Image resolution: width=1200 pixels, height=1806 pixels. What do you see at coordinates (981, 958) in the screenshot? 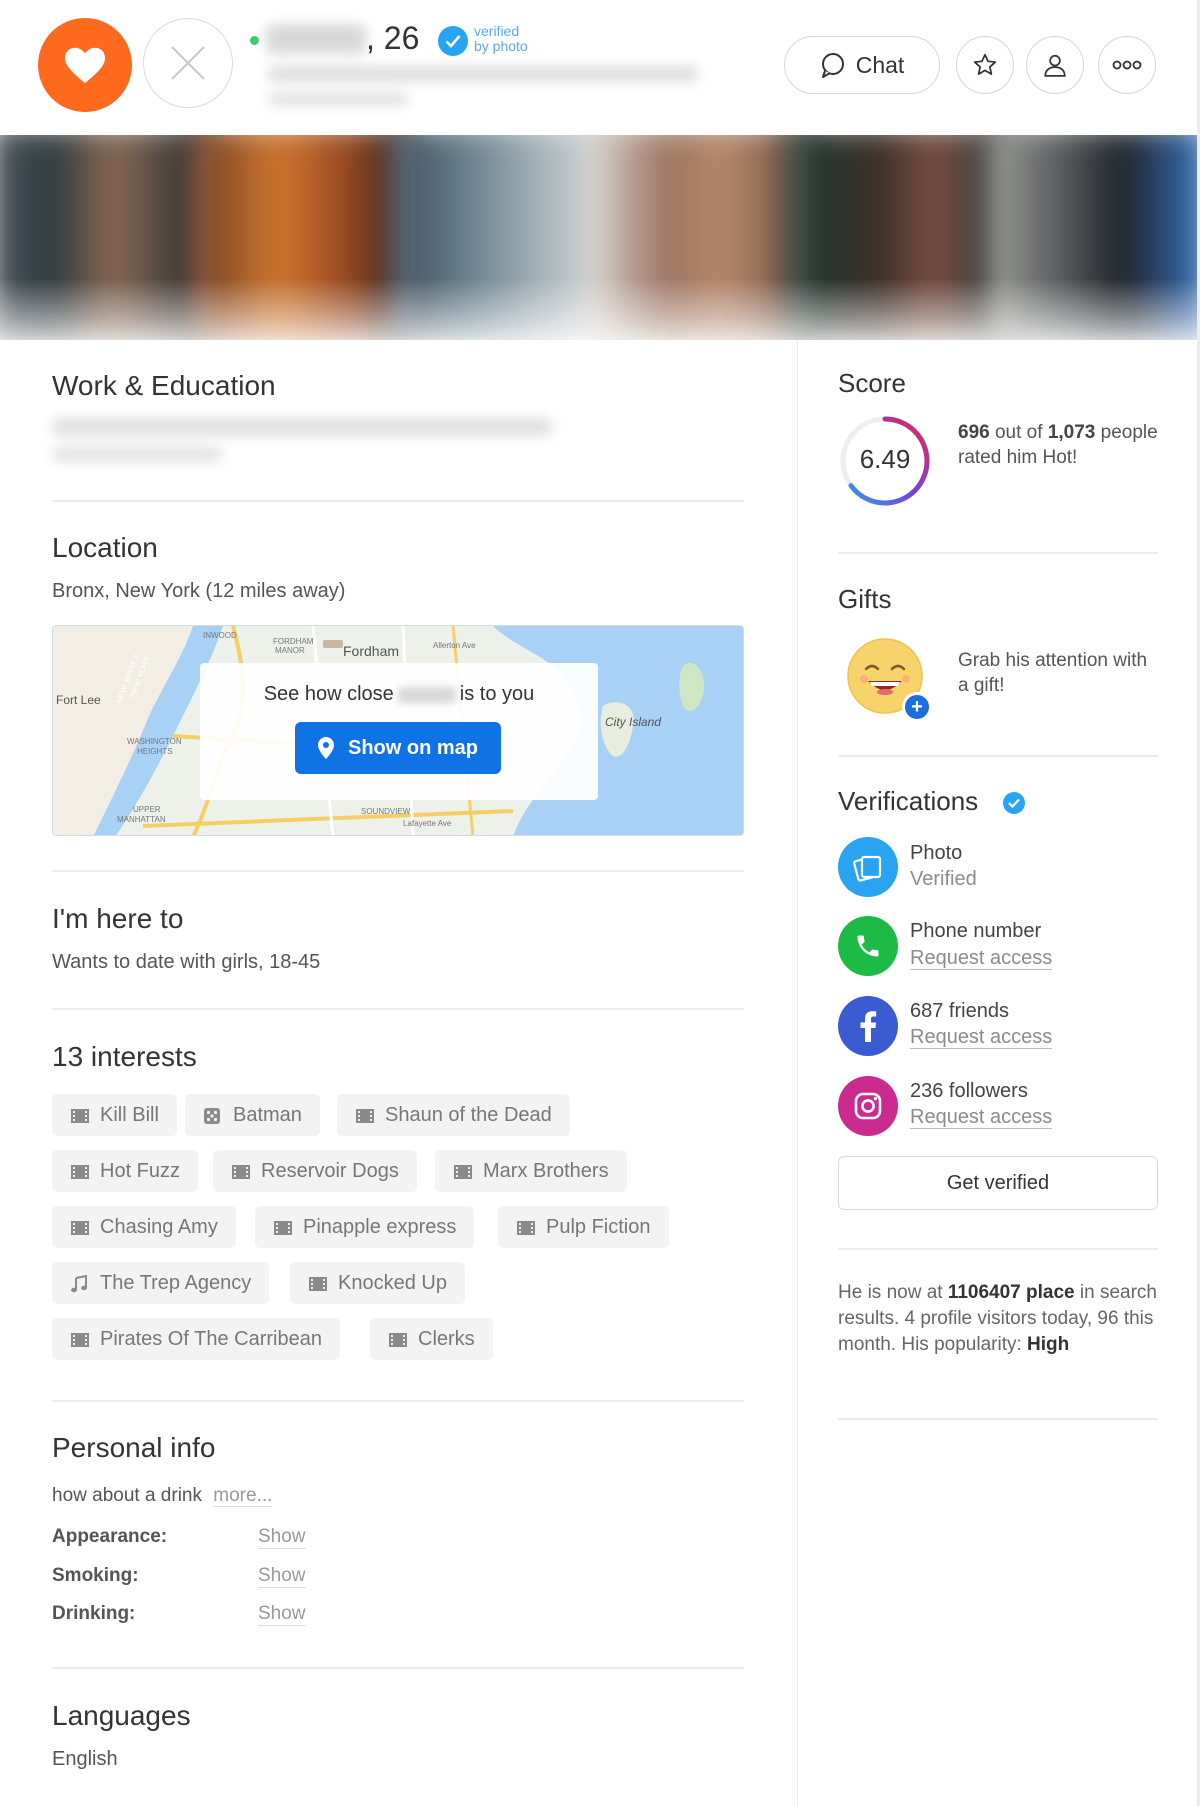
I see `phone-request-access-link: Request access` at bounding box center [981, 958].